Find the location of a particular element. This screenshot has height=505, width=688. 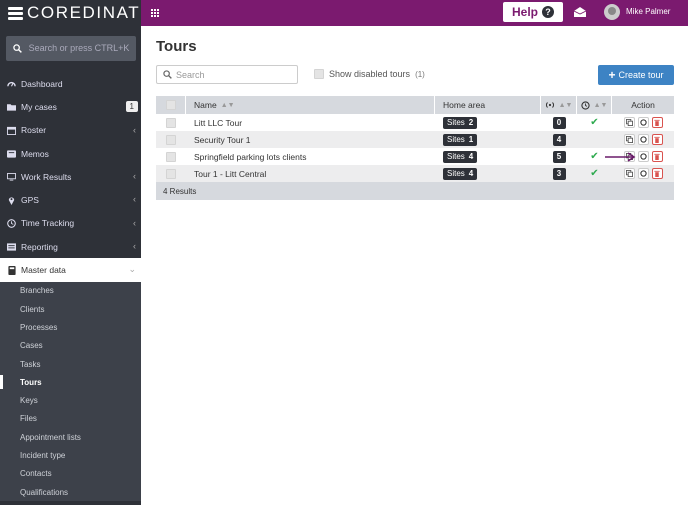

mail-icon is located at coordinates (580, 12).